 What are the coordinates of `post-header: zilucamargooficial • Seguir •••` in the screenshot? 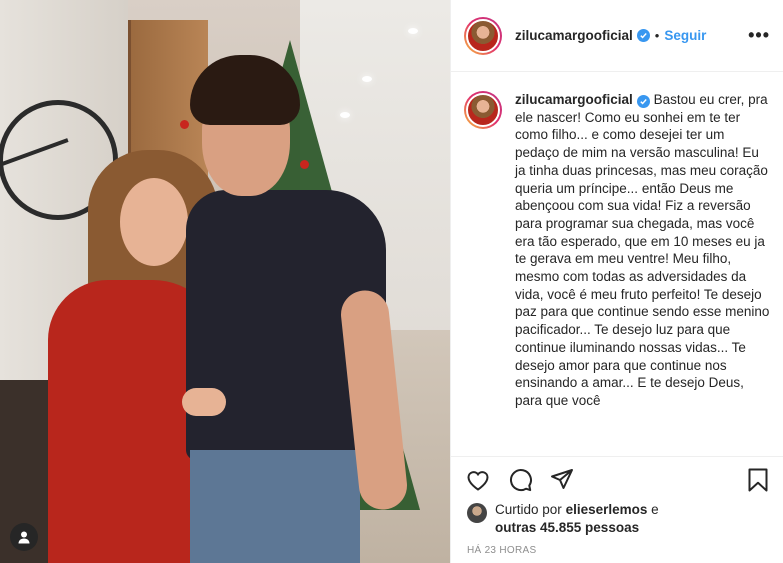 It's located at (617, 36).